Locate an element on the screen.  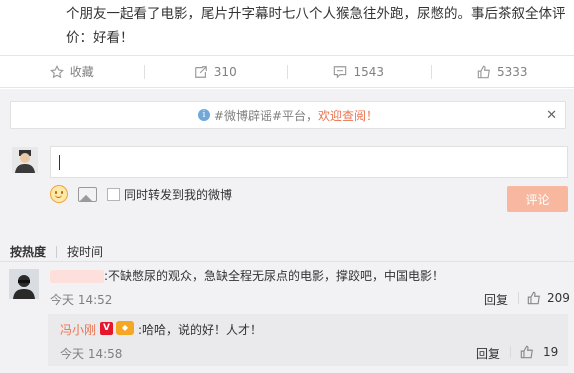
reply-text: :哈哈，说的好！人才！ is located at coordinates (200, 330).